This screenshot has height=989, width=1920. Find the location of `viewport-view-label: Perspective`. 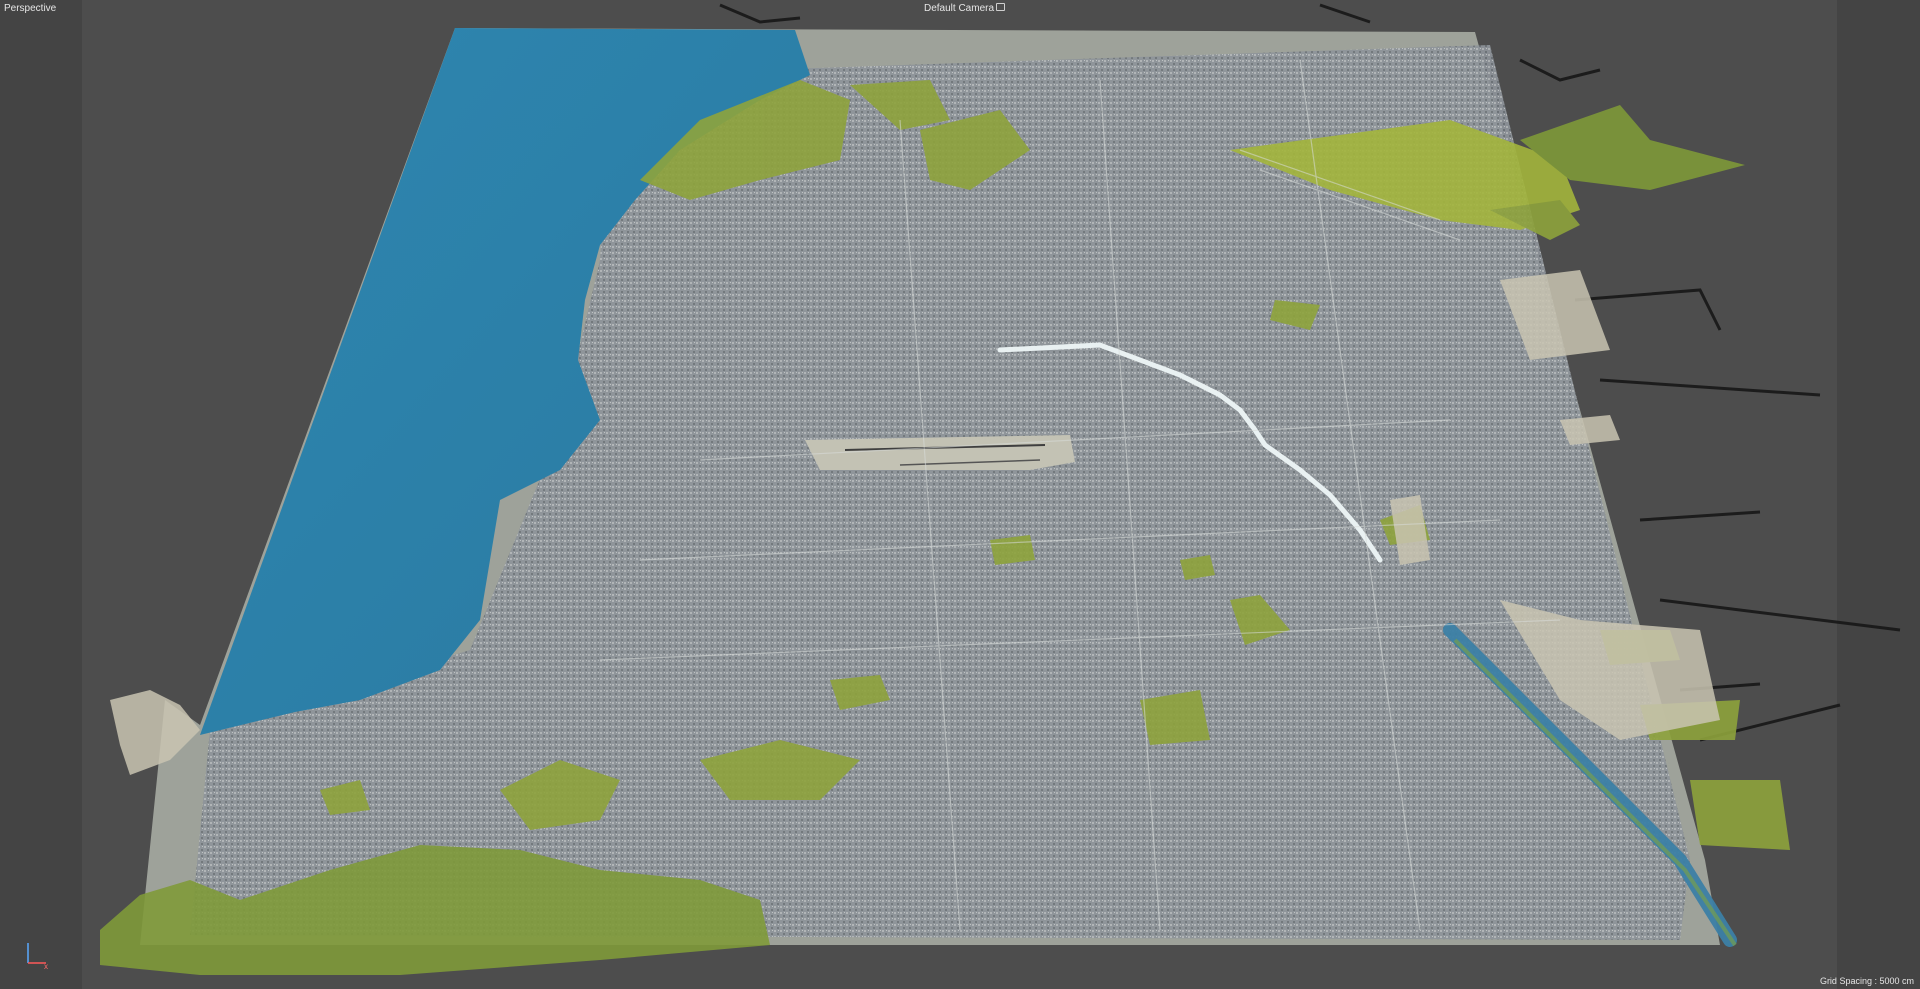

viewport-view-label: Perspective is located at coordinates (30, 8).